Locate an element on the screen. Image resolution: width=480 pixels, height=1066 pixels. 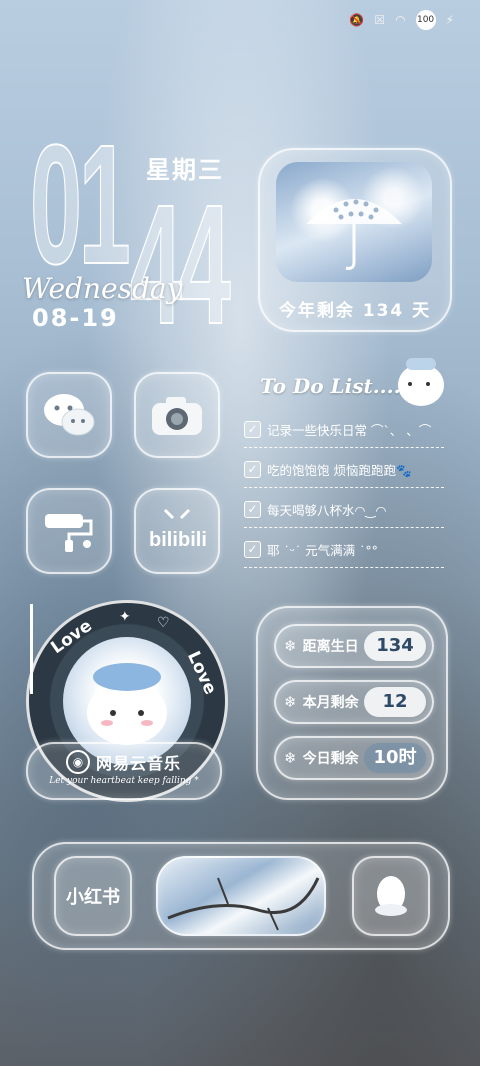
qq-penguin-icon is located at coordinates (391, 896).